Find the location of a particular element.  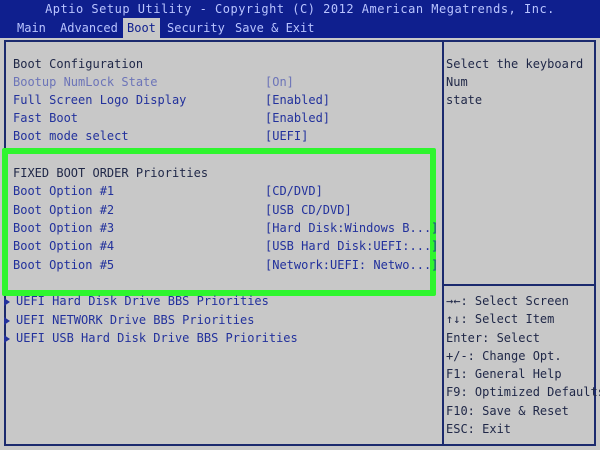

help-text-line-1: Select the keyboard Num is located at coordinates (515, 73).